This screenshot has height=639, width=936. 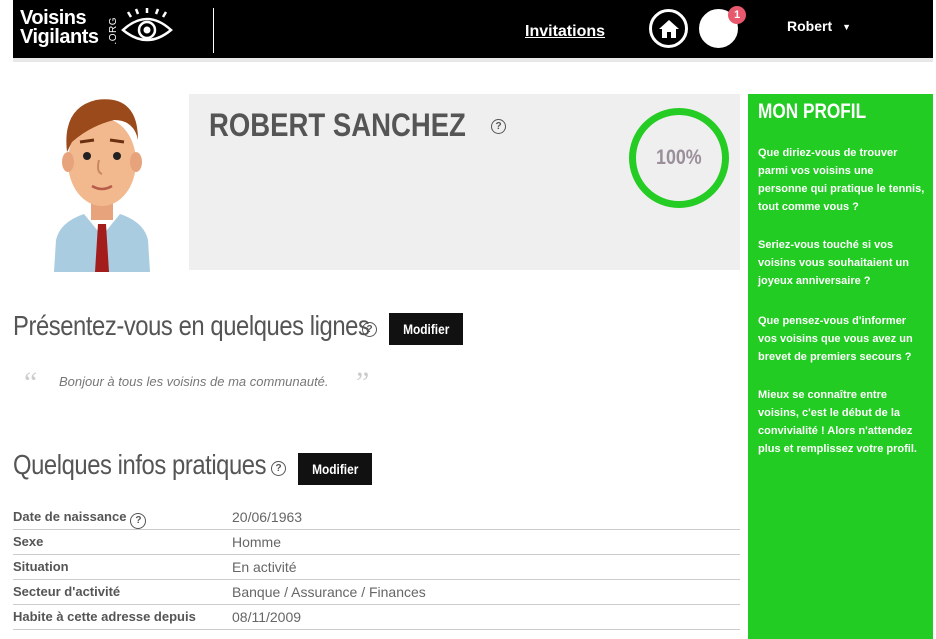 What do you see at coordinates (337, 125) in the screenshot?
I see `profile-name: ROBERT SANCHEZ` at bounding box center [337, 125].